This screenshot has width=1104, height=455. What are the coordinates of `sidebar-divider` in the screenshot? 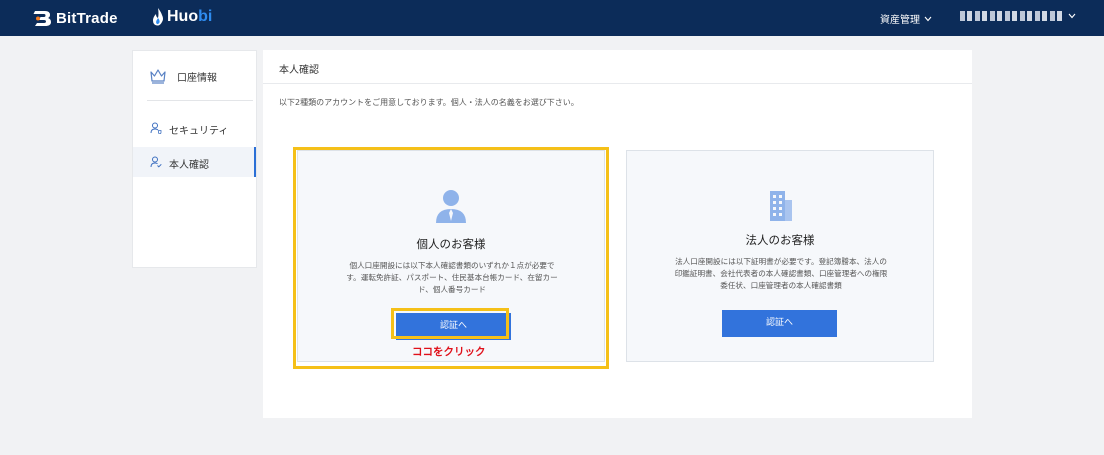 It's located at (200, 100).